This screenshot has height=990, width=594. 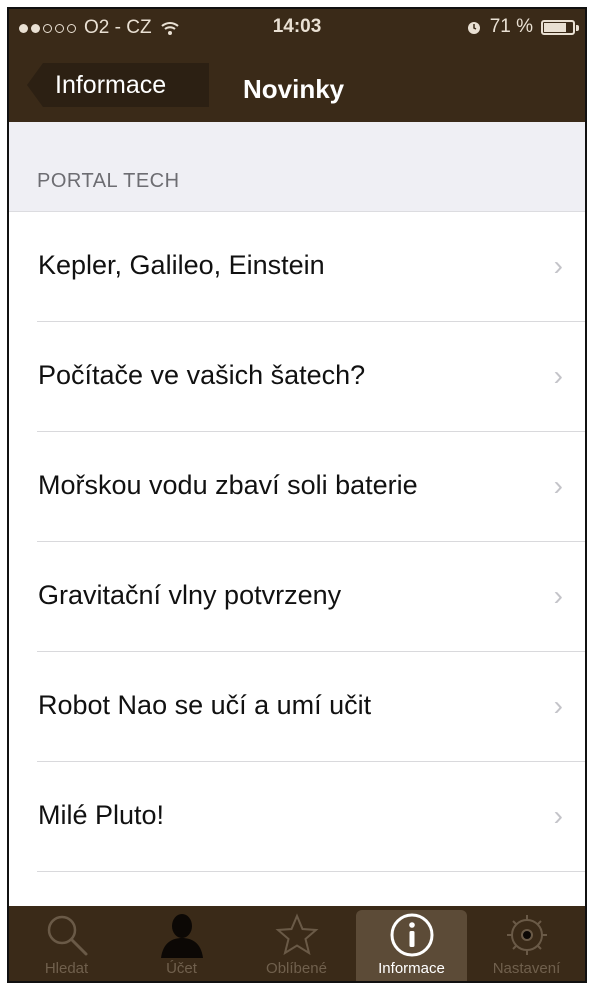 I want to click on tab-bar: Hledat Účet Oblíbené Informace Nastavení, so click(x=297, y=943).